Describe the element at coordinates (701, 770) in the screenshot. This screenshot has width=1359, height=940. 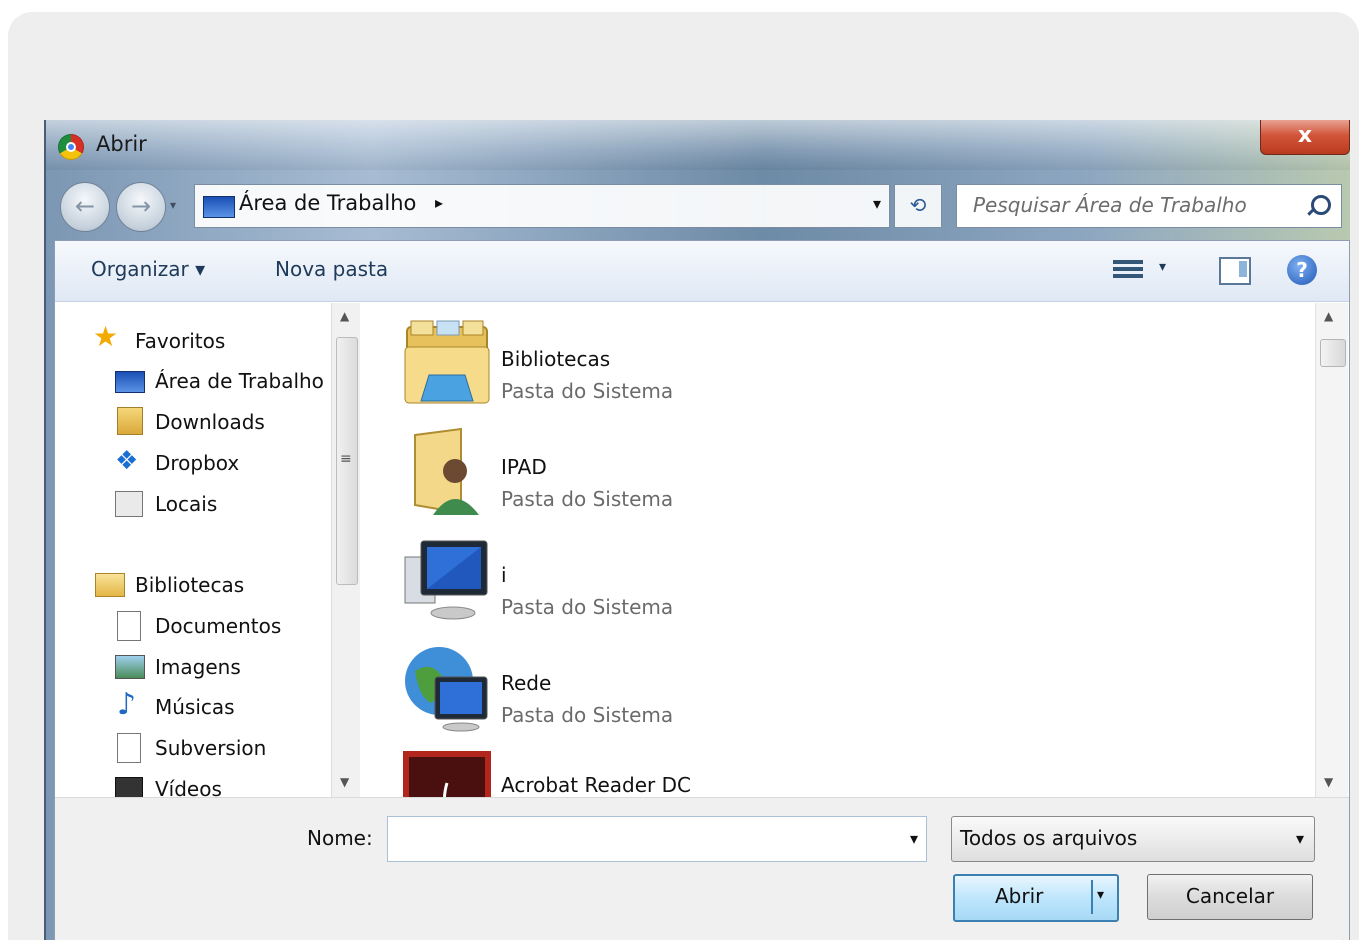
I see `file-item-acrobat: Acrobat Reader DC Atalho` at that location.